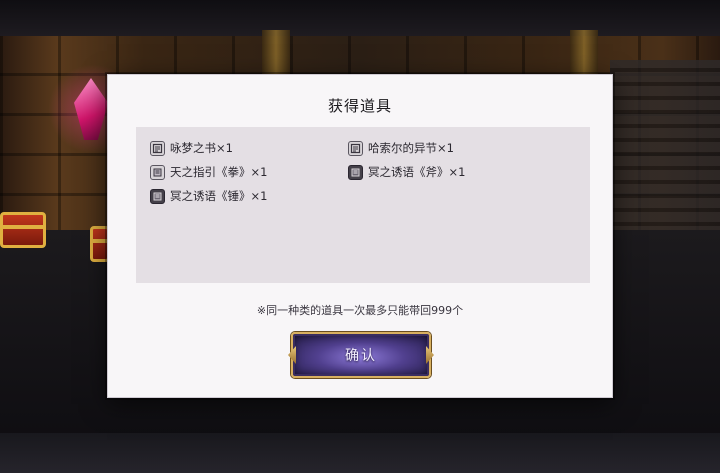 This screenshot has height=473, width=720. What do you see at coordinates (359, 106) in the screenshot?
I see `dialog-title: 获得道具` at bounding box center [359, 106].